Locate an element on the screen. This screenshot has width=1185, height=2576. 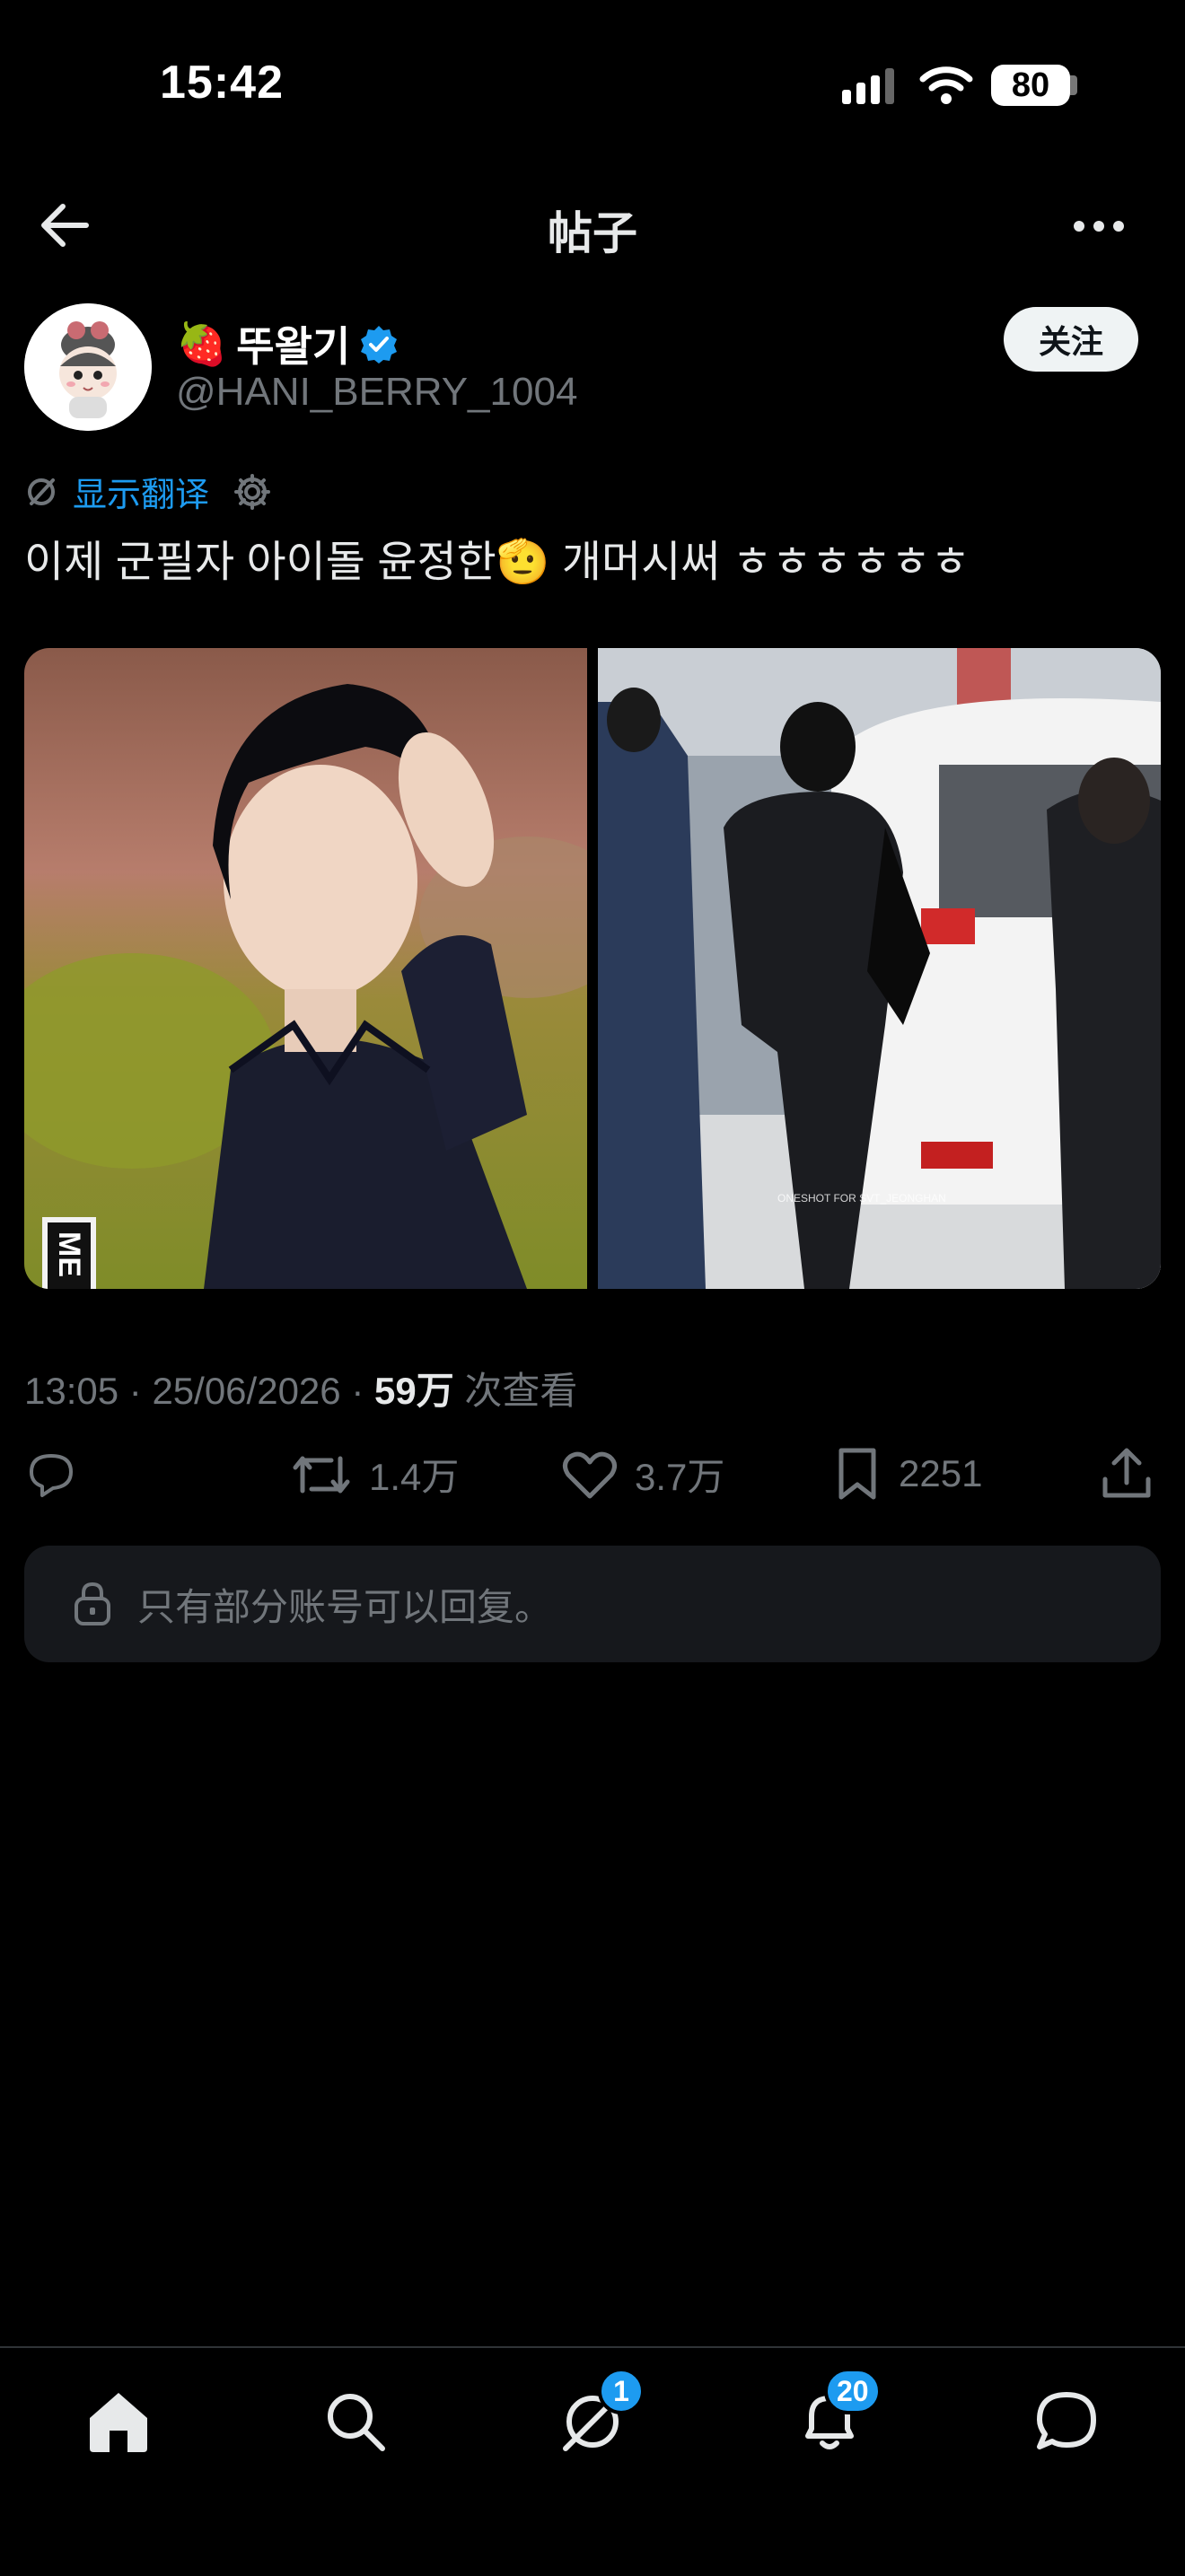
post-meta: 13:05 · 25/06/2026 · 59万 次查看 is located at coordinates (301, 1391).